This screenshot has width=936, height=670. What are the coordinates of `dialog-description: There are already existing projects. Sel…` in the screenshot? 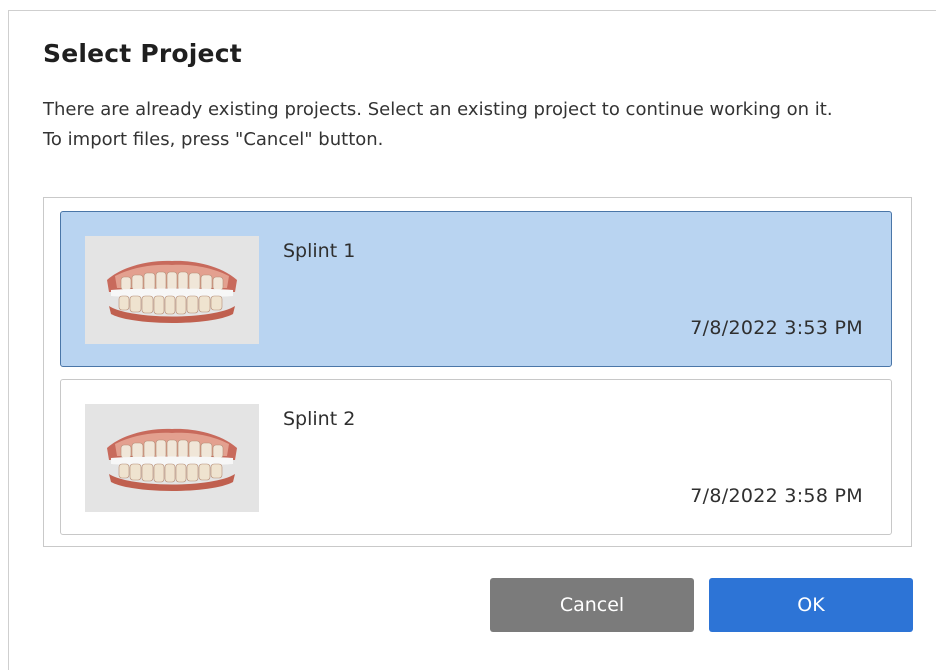 It's located at (473, 125).